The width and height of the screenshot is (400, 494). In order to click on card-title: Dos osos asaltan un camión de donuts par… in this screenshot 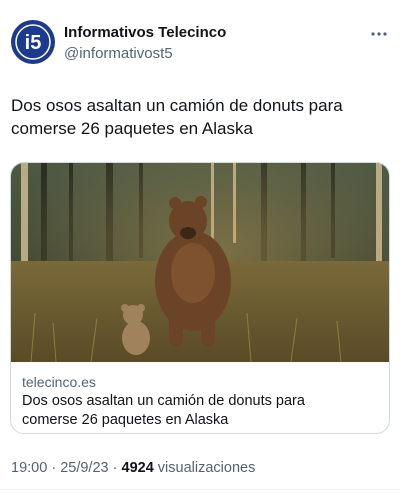, I will do `click(192, 411)`.